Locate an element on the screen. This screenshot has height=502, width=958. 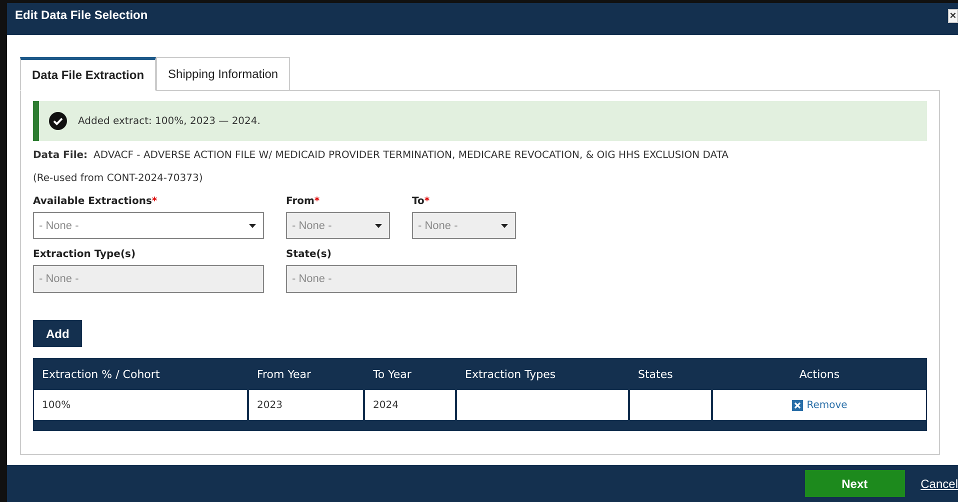
column-header: Actions is located at coordinates (819, 374).